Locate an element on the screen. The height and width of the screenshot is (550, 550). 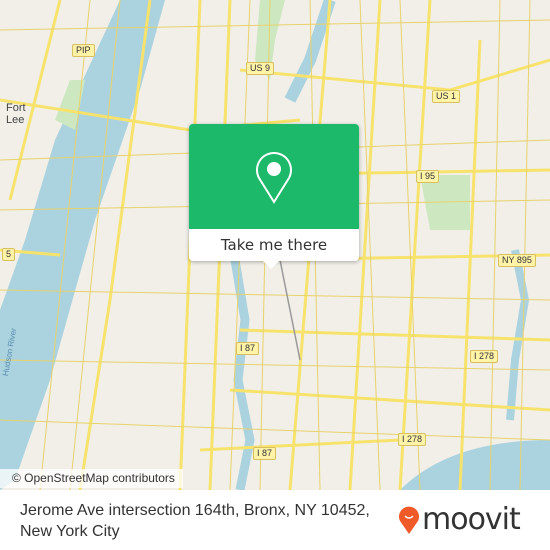
destination-popup: Take me there is located at coordinates (274, 192).